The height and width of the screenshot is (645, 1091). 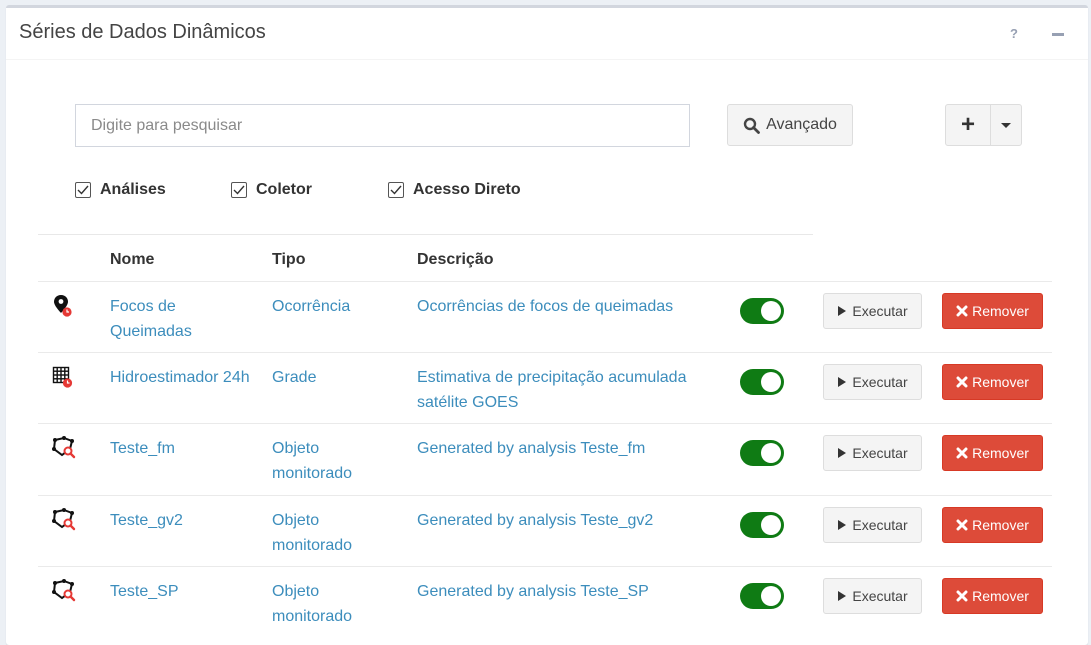 I want to click on row-description-link: Generated by analysis Teste_SP, so click(x=567, y=591).